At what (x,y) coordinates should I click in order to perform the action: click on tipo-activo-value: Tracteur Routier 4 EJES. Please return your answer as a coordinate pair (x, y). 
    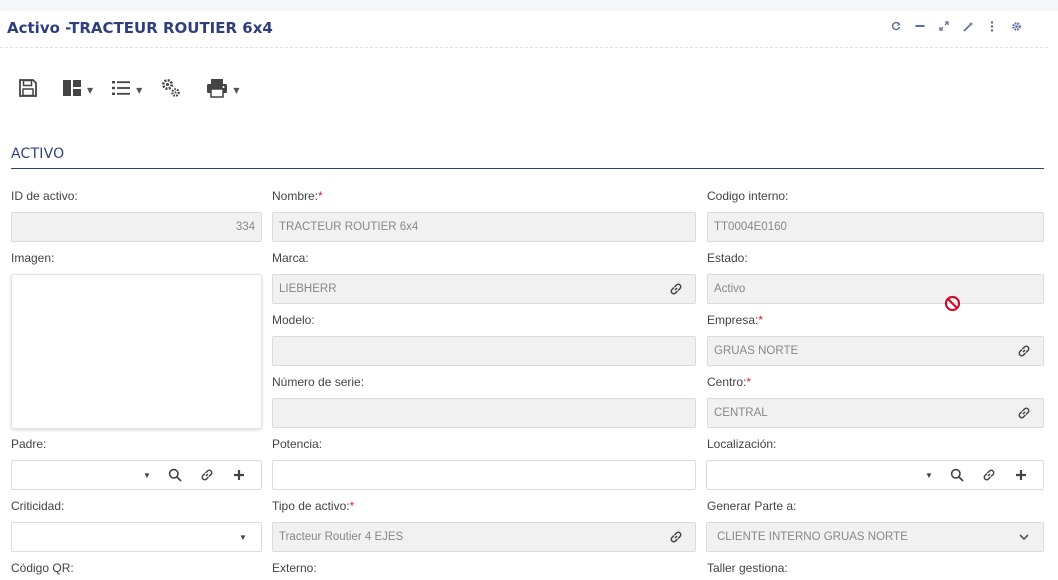
    Looking at the image, I should click on (341, 537).